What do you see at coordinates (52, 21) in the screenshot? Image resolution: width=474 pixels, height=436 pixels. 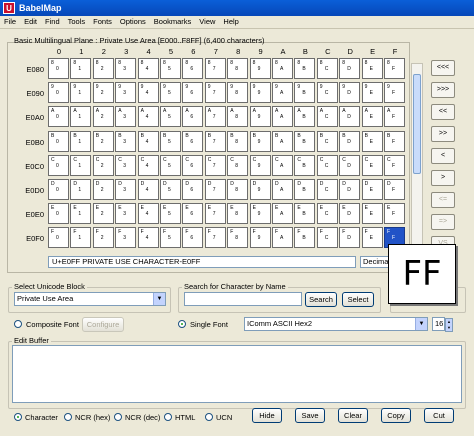 I see `menu-find: Find` at bounding box center [52, 21].